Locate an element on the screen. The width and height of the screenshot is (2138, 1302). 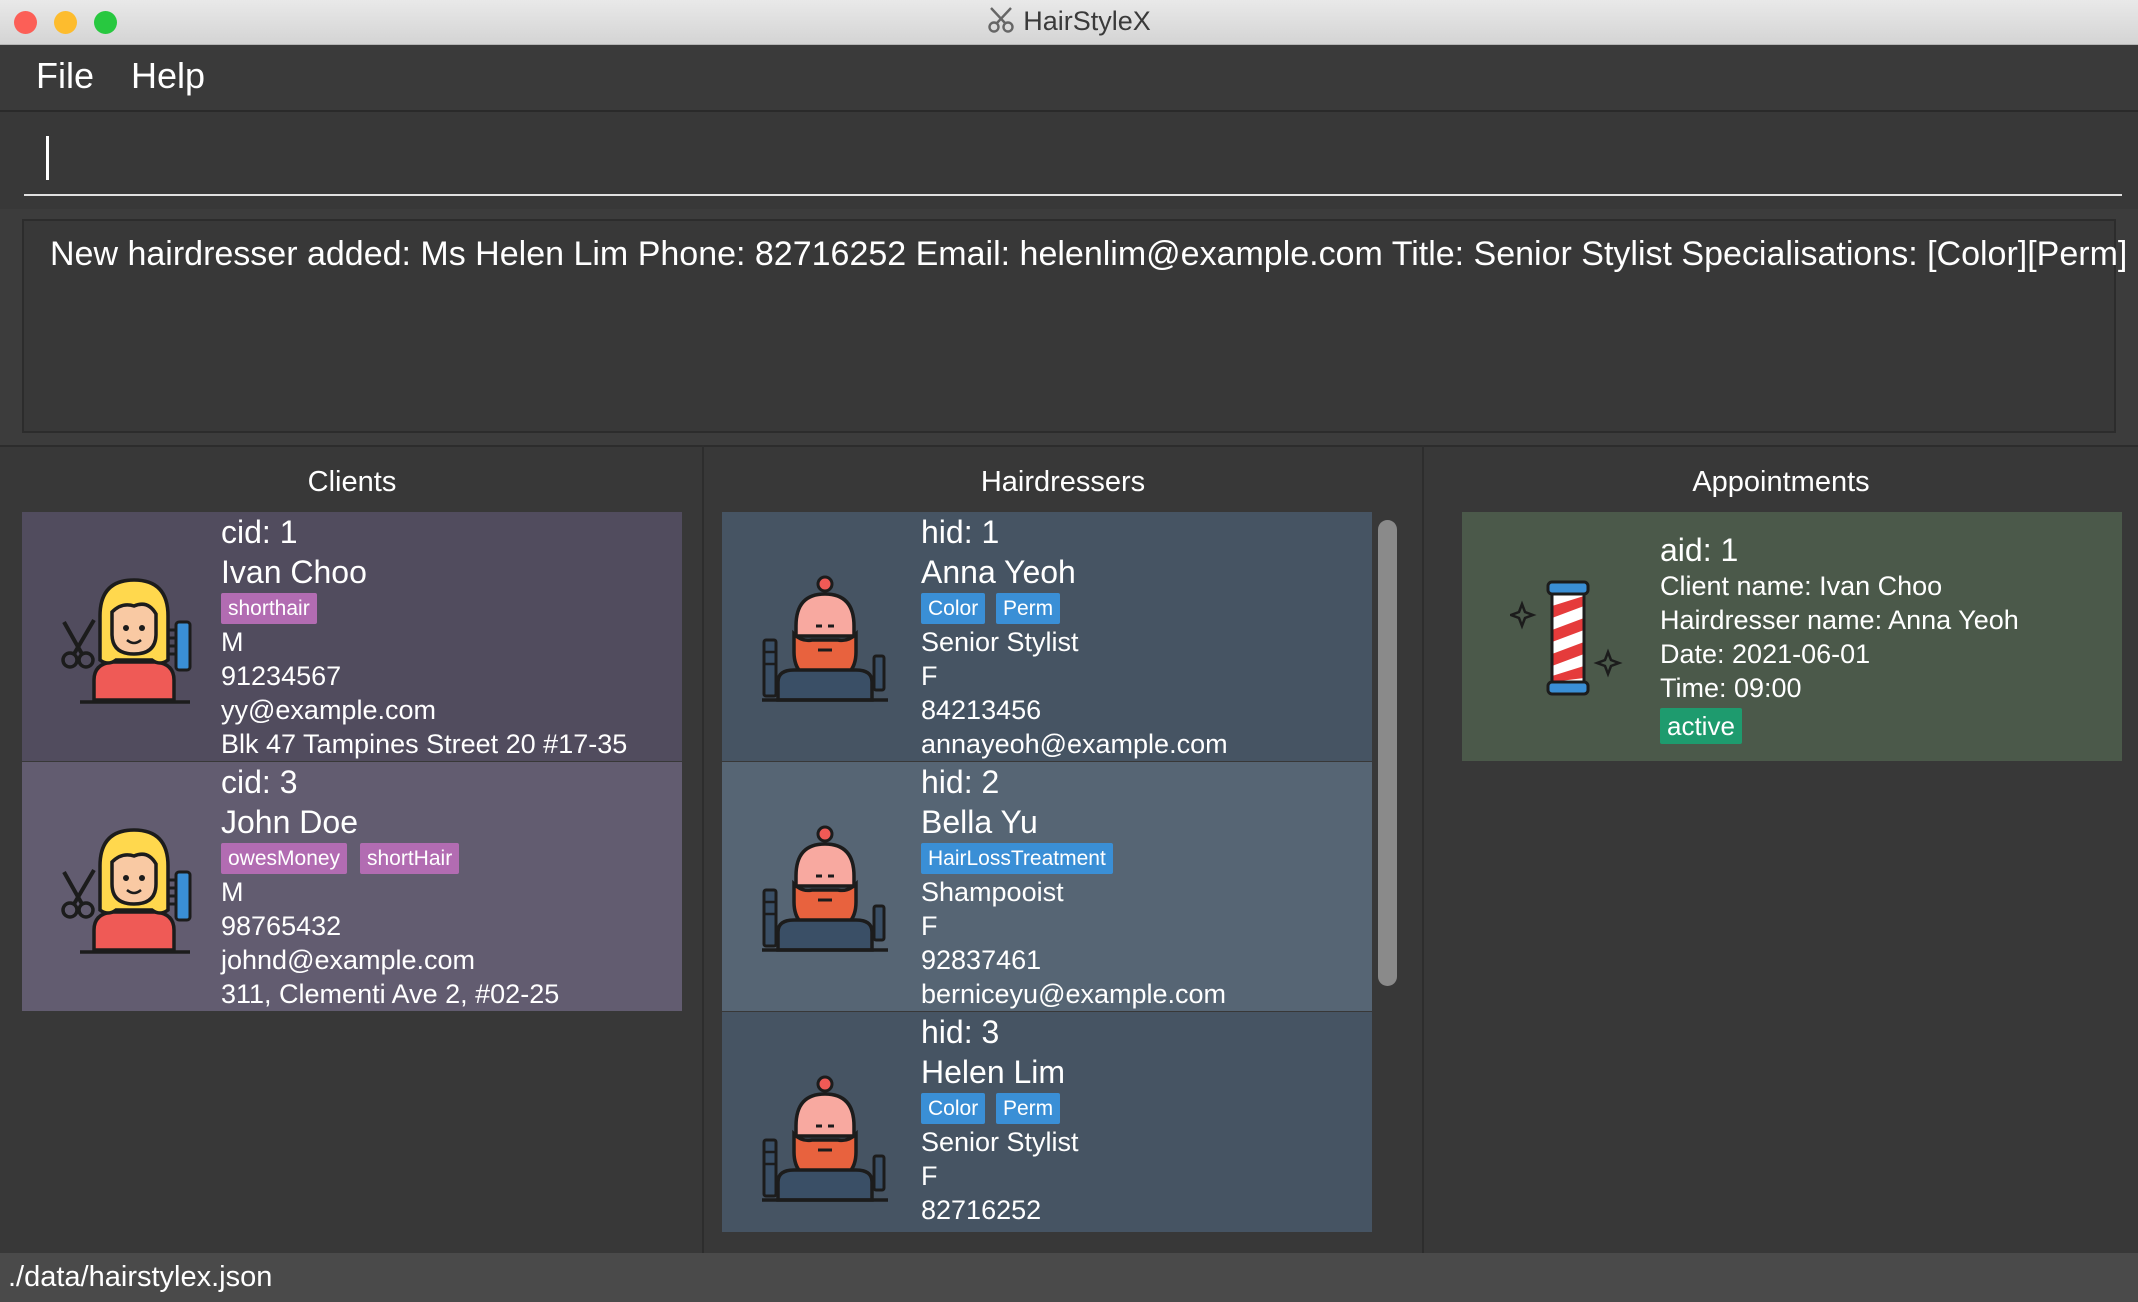
client-name: Ivan Choo is located at coordinates (294, 572).